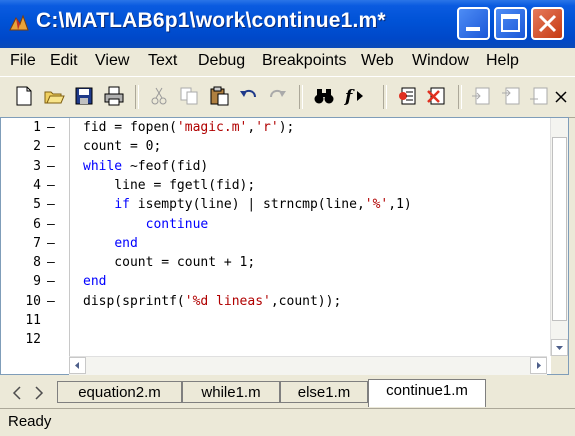 The image size is (575, 436). I want to click on scroll-right-button, so click(538, 365).